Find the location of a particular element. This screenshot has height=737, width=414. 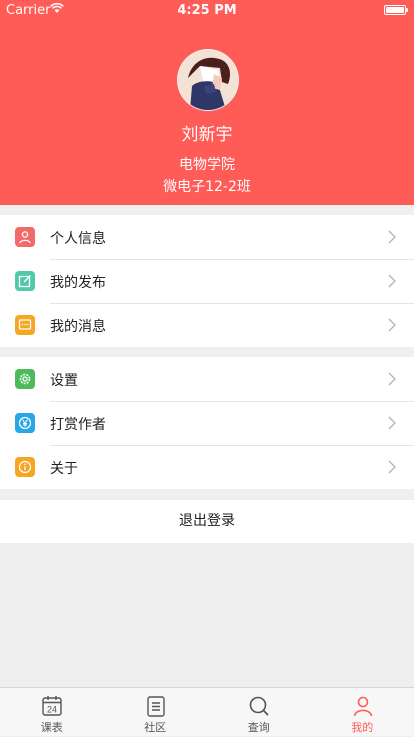

menu-item-my-posts: 我的发布 is located at coordinates (207, 281).